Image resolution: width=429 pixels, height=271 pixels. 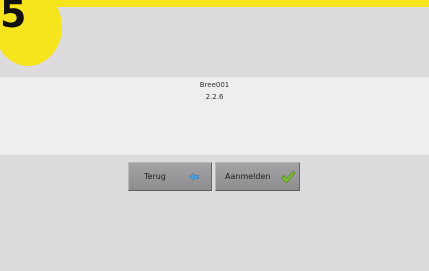 I want to click on device-name: Bree001, so click(x=214, y=85).